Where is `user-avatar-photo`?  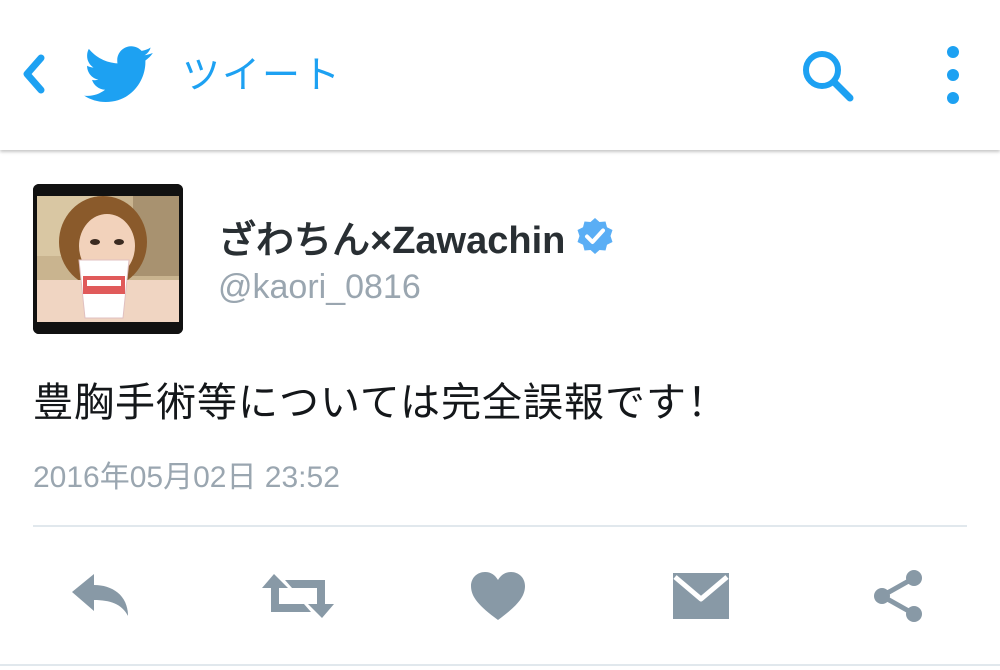 user-avatar-photo is located at coordinates (108, 259).